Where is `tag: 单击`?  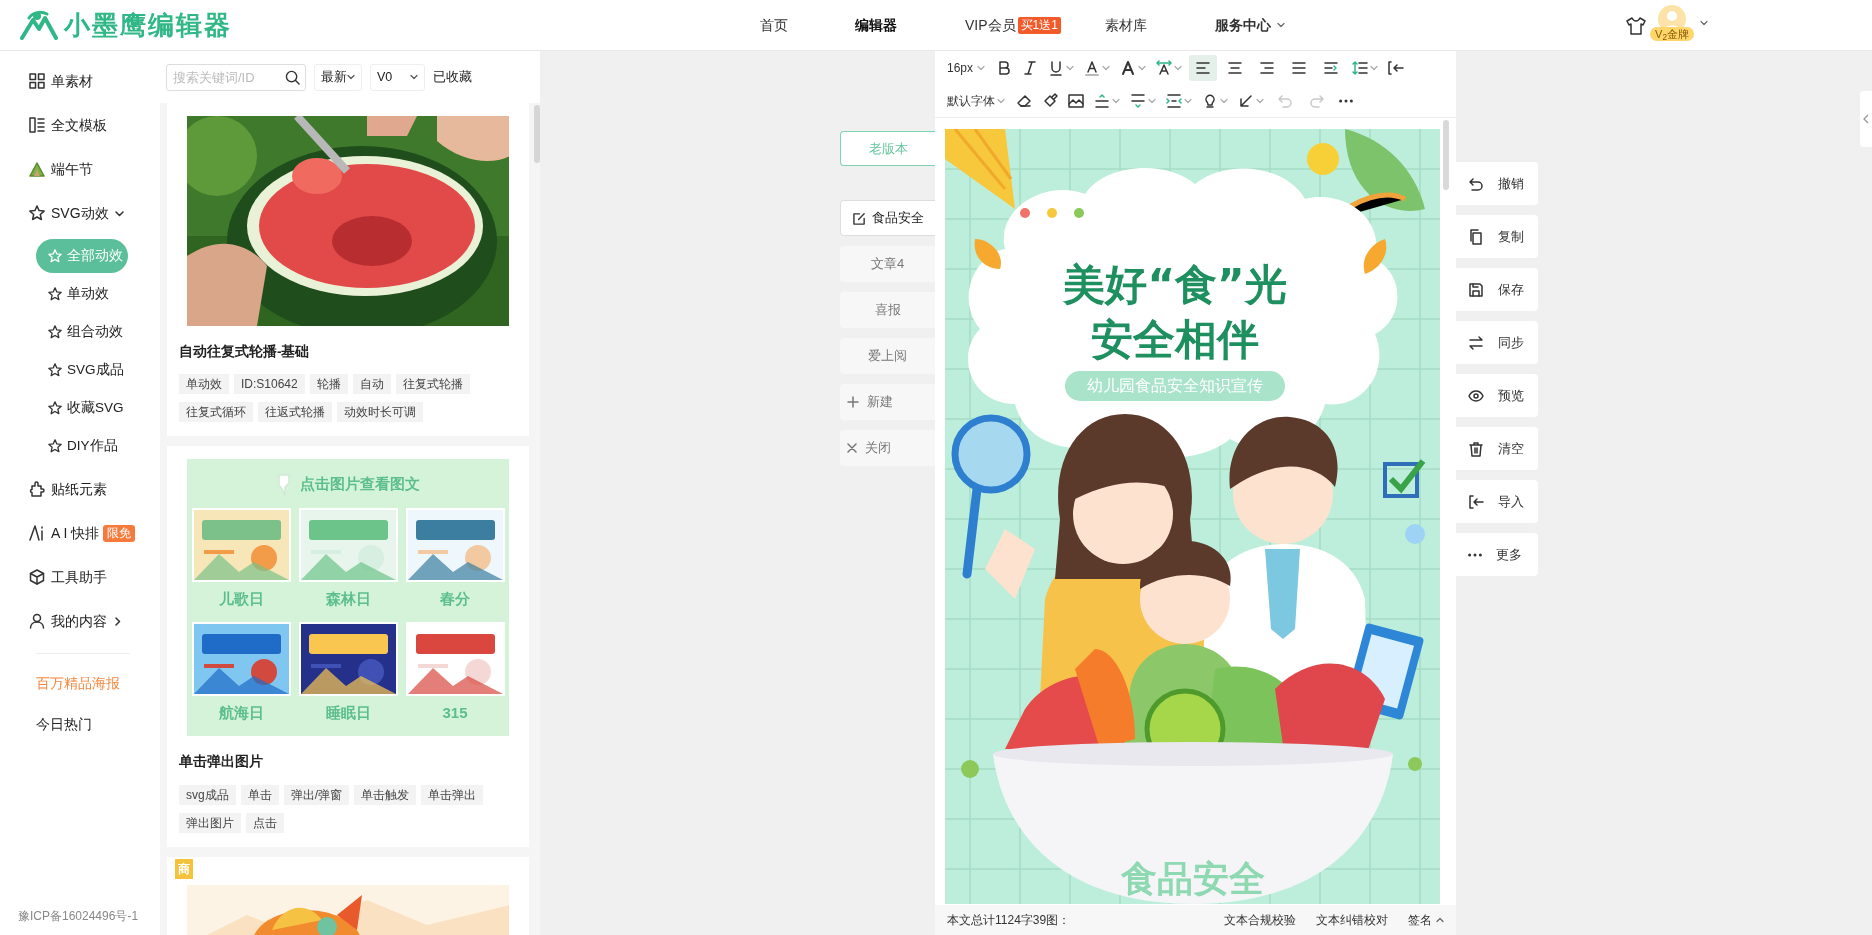 tag: 单击 is located at coordinates (259, 794).